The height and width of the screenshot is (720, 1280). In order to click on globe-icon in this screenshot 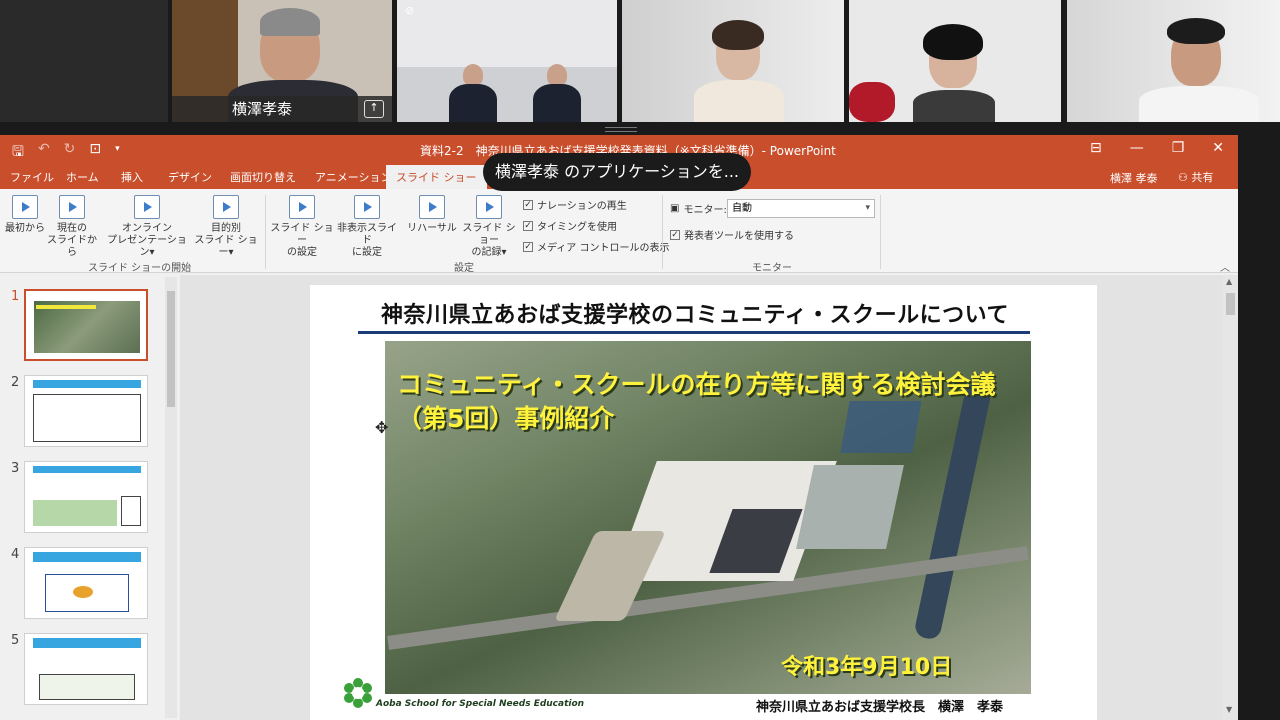, I will do `click(147, 207)`.